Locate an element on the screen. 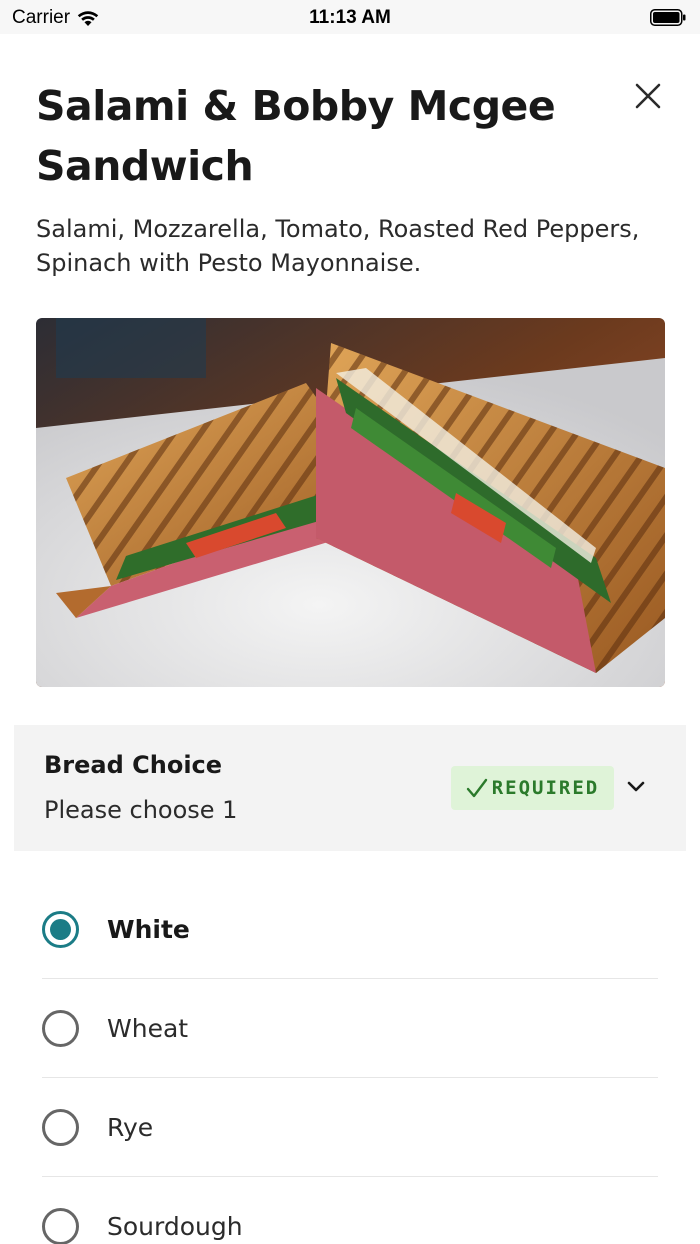 The width and height of the screenshot is (700, 1244). collapse-toggle is located at coordinates (636, 787).